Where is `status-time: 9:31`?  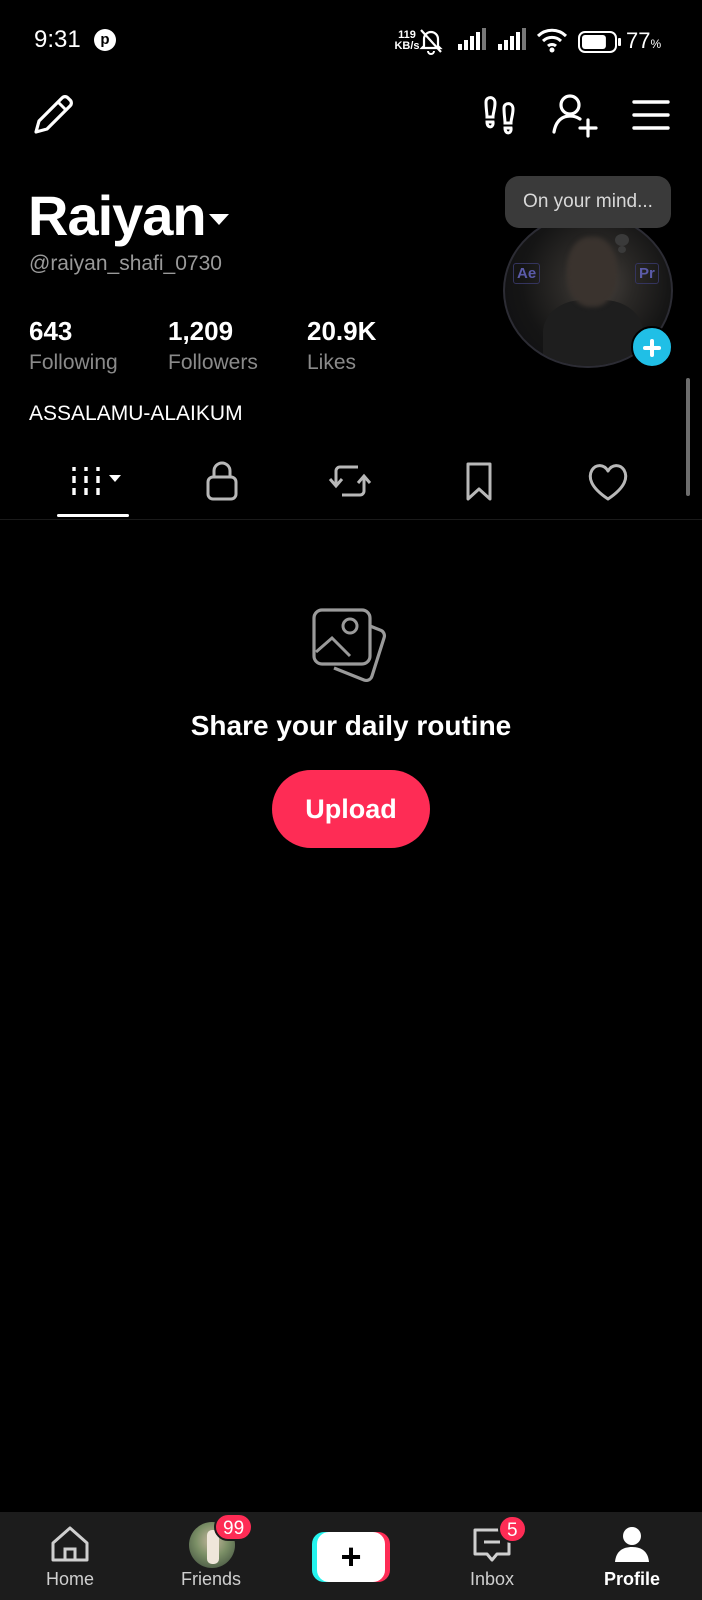
status-time: 9:31 is located at coordinates (57, 39).